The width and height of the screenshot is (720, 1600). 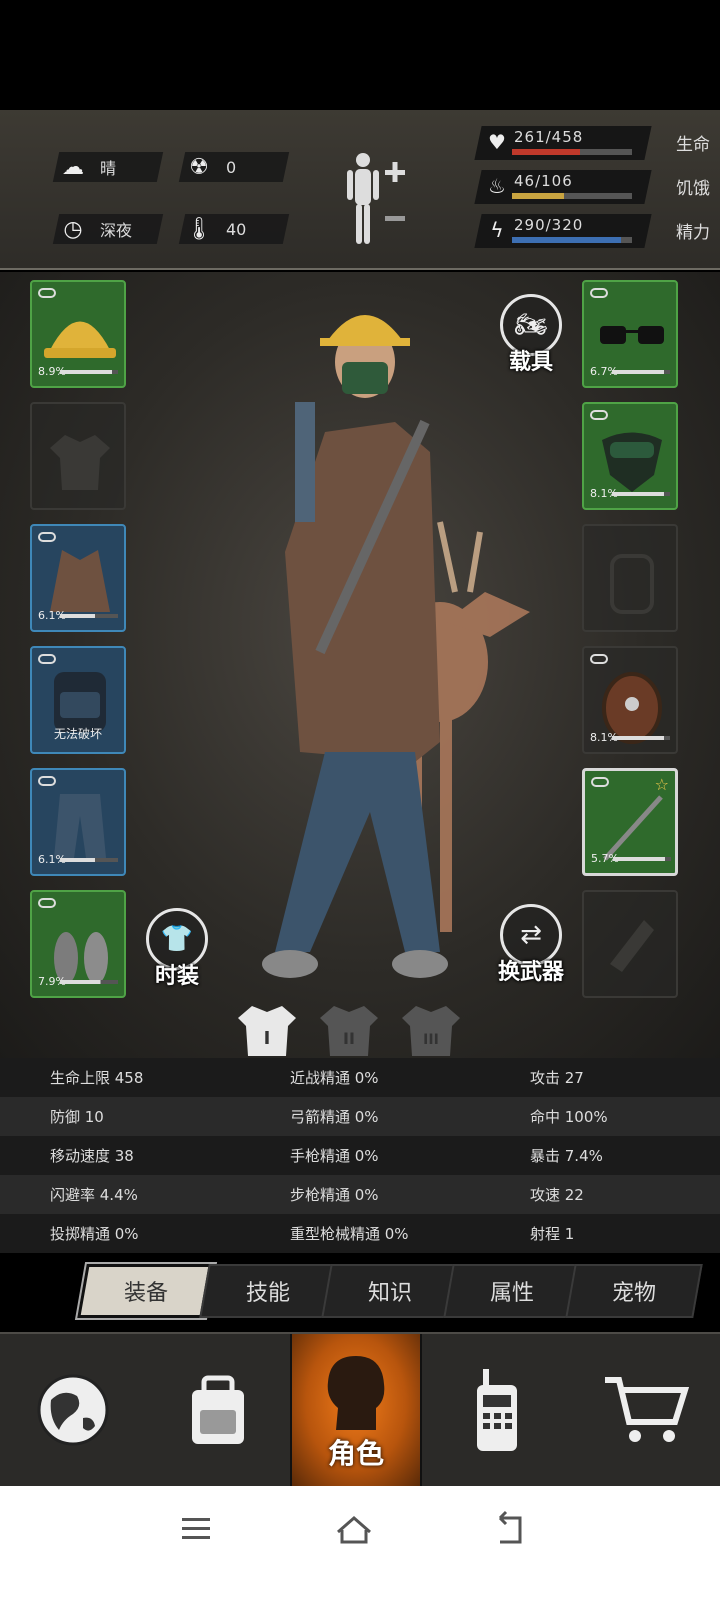 I want to click on nav-shop, so click(x=646, y=1410).